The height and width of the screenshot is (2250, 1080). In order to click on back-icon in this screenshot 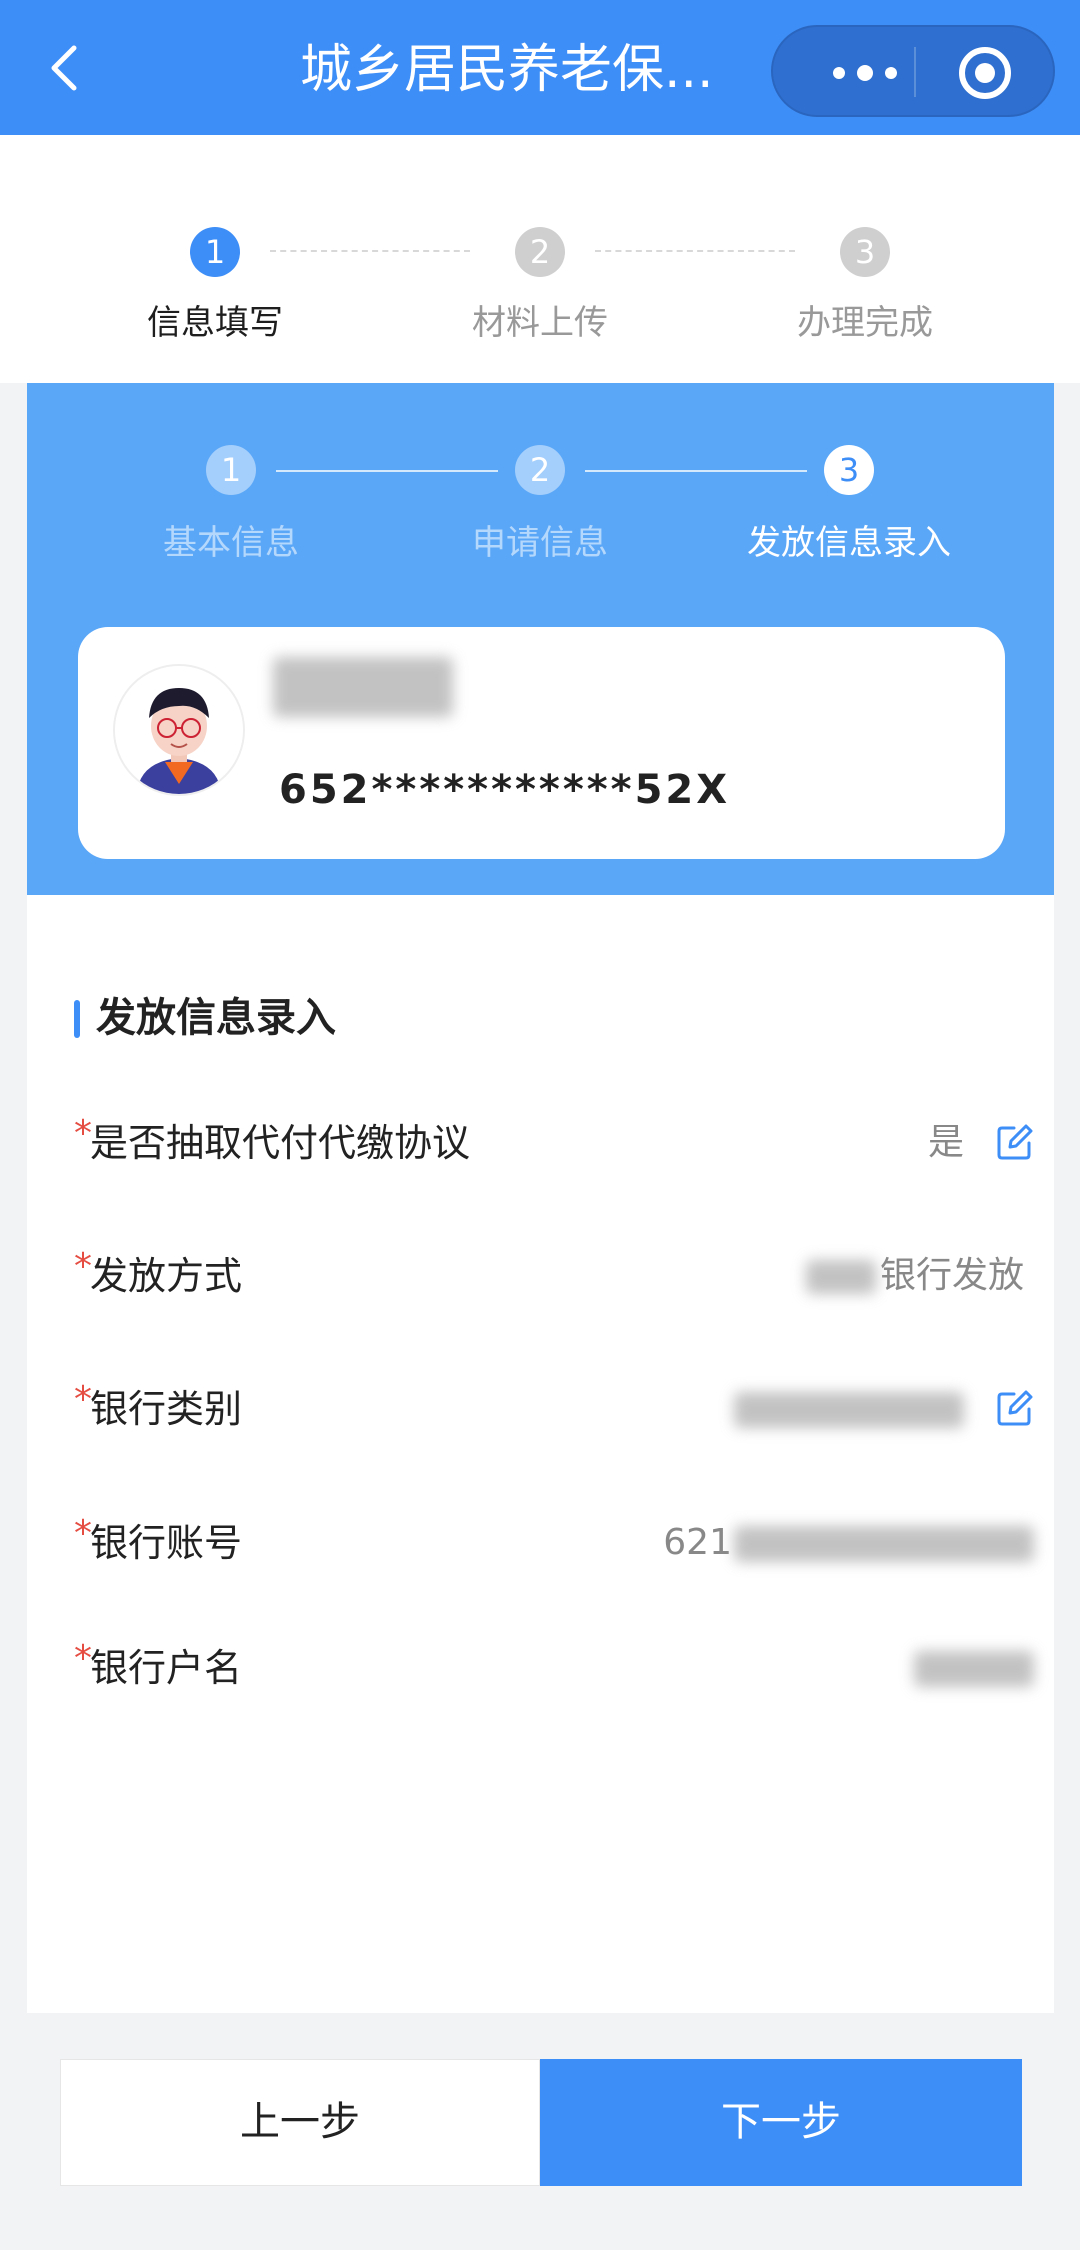, I will do `click(68, 68)`.